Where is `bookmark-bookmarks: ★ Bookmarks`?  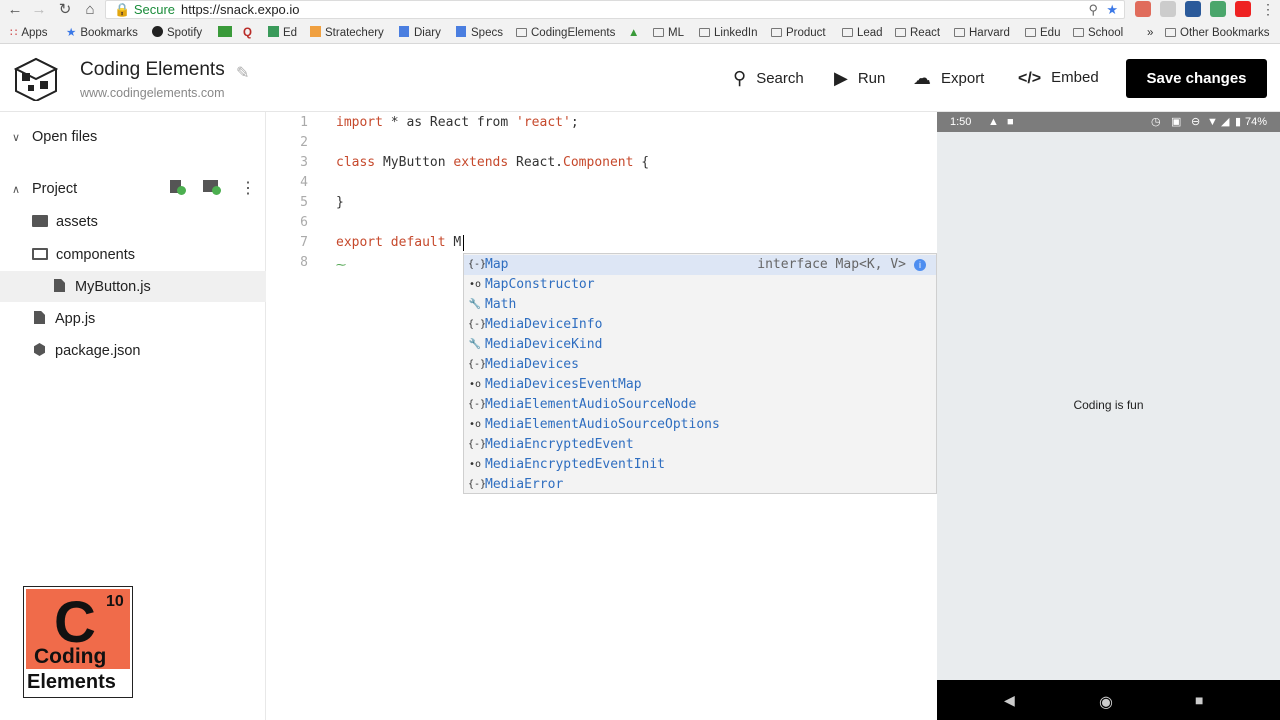
bookmark-bookmarks: ★ Bookmarks is located at coordinates (102, 33).